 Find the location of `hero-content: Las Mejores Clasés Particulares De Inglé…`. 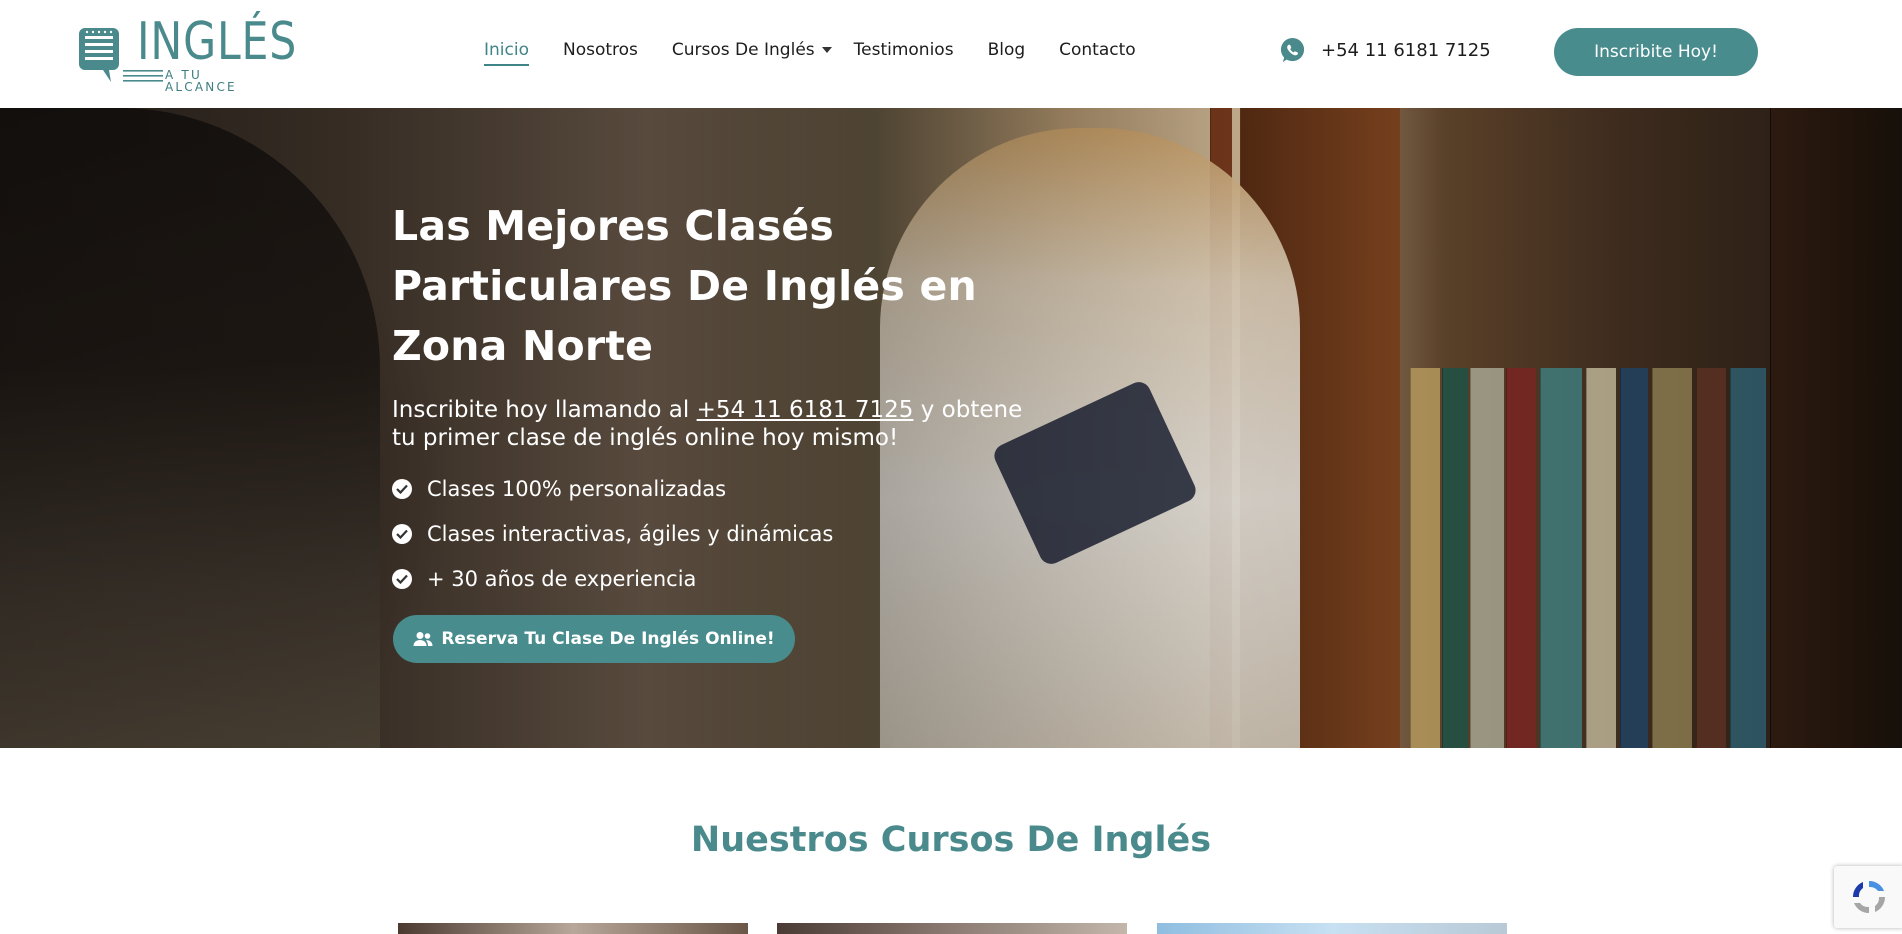

hero-content: Las Mejores Clasés Particulares De Inglé… is located at coordinates (712, 398).